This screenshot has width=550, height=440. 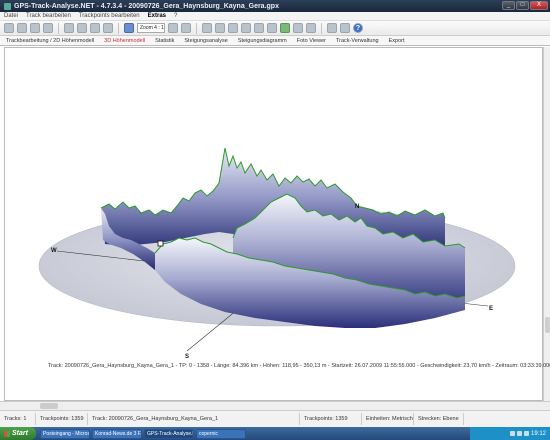 I want to click on menu-help: ?, so click(x=175, y=16).